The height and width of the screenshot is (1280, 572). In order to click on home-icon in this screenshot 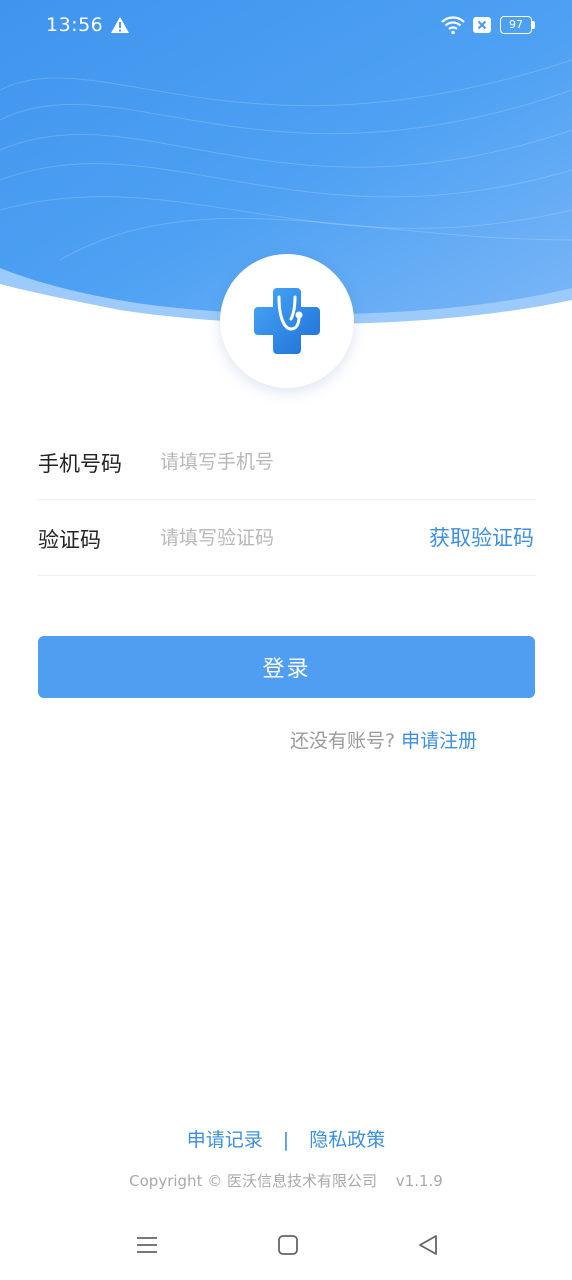, I will do `click(288, 1245)`.